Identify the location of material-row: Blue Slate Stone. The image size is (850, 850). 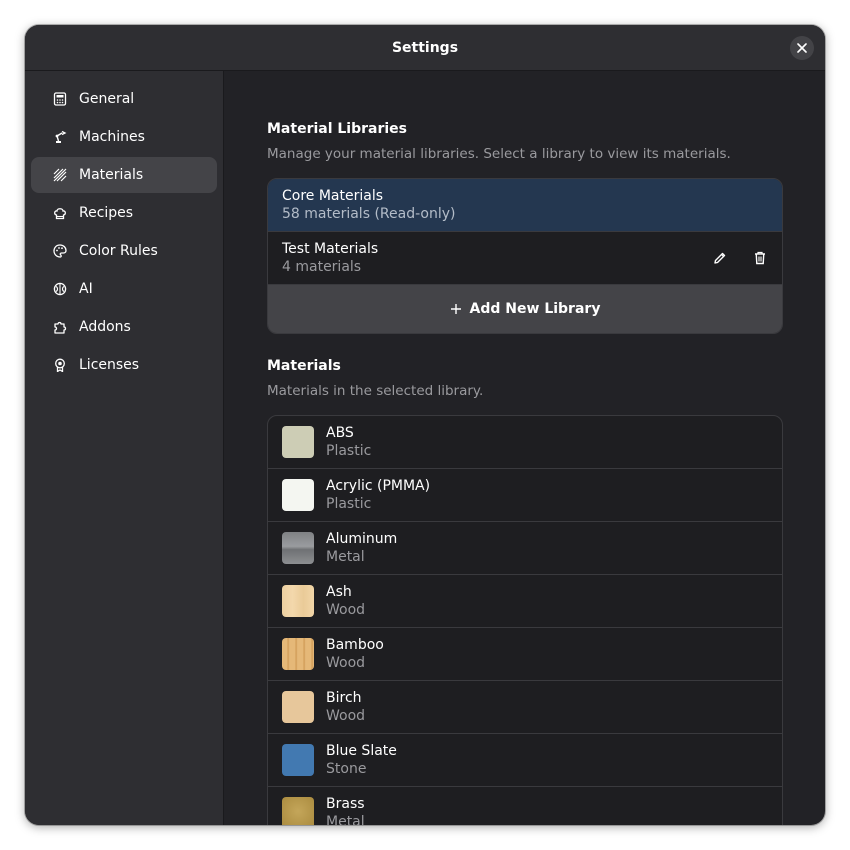
(525, 760).